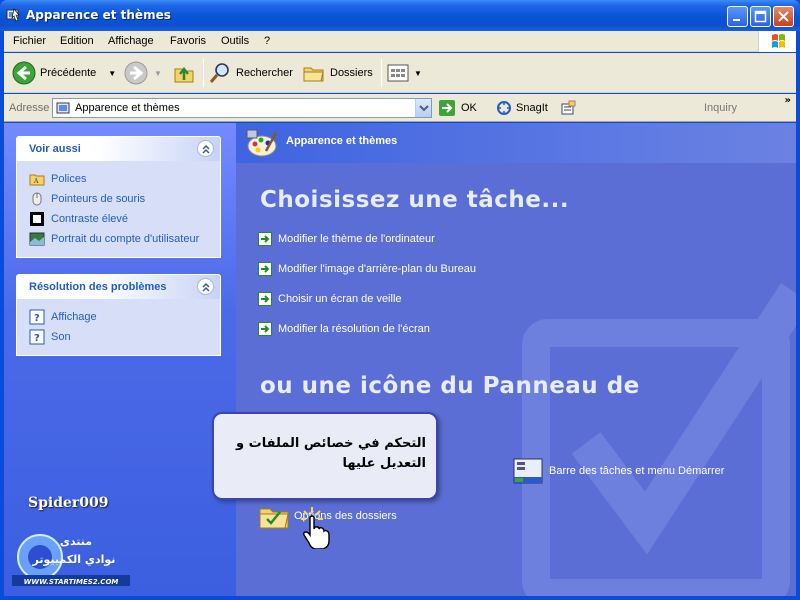  Describe the element at coordinates (118, 287) in the screenshot. I see `troubleshoot-header: Résolution des problèmes` at that location.